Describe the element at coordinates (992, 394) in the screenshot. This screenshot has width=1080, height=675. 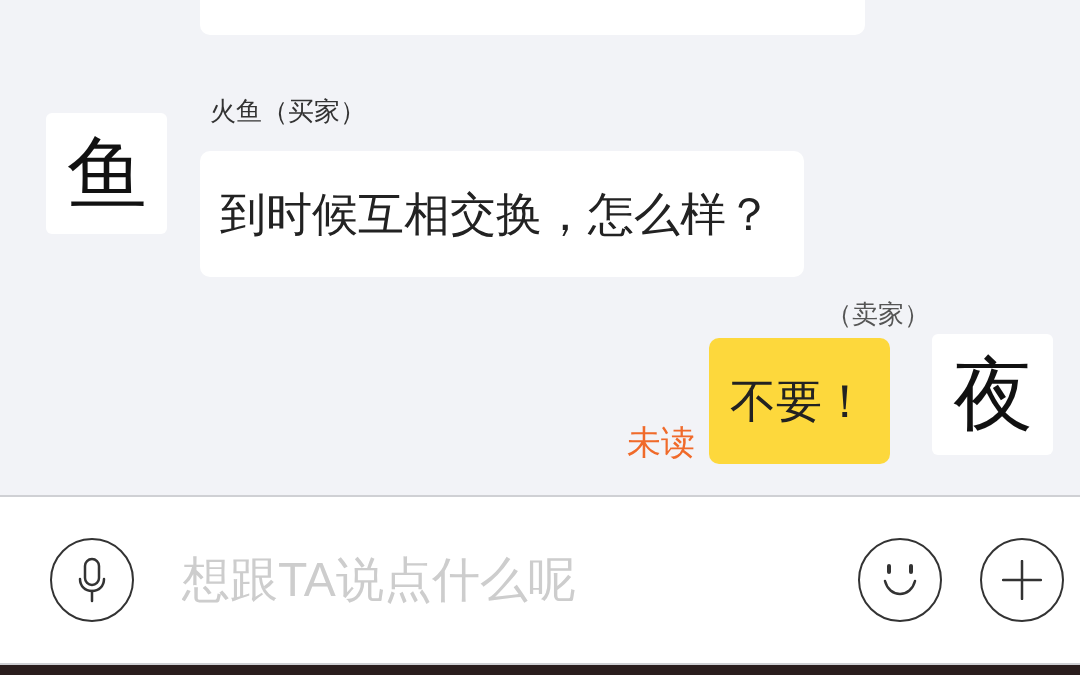
I see `avatar: 夜` at that location.